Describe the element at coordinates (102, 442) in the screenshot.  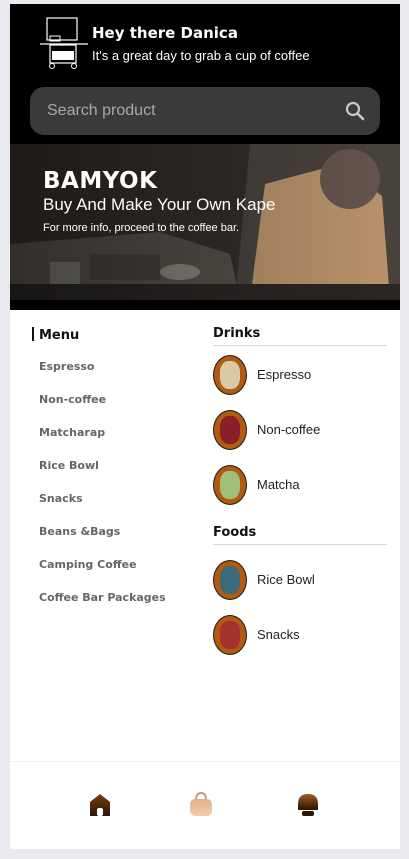
I see `menu-item-matcharap: Matcharap` at that location.